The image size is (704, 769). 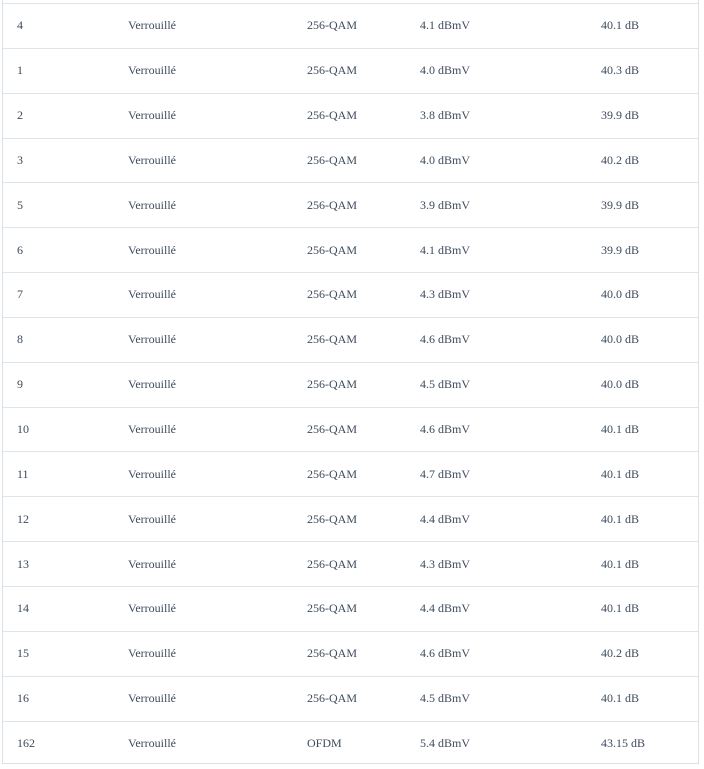 I want to click on channel-id-cell: 8, so click(x=20, y=339).